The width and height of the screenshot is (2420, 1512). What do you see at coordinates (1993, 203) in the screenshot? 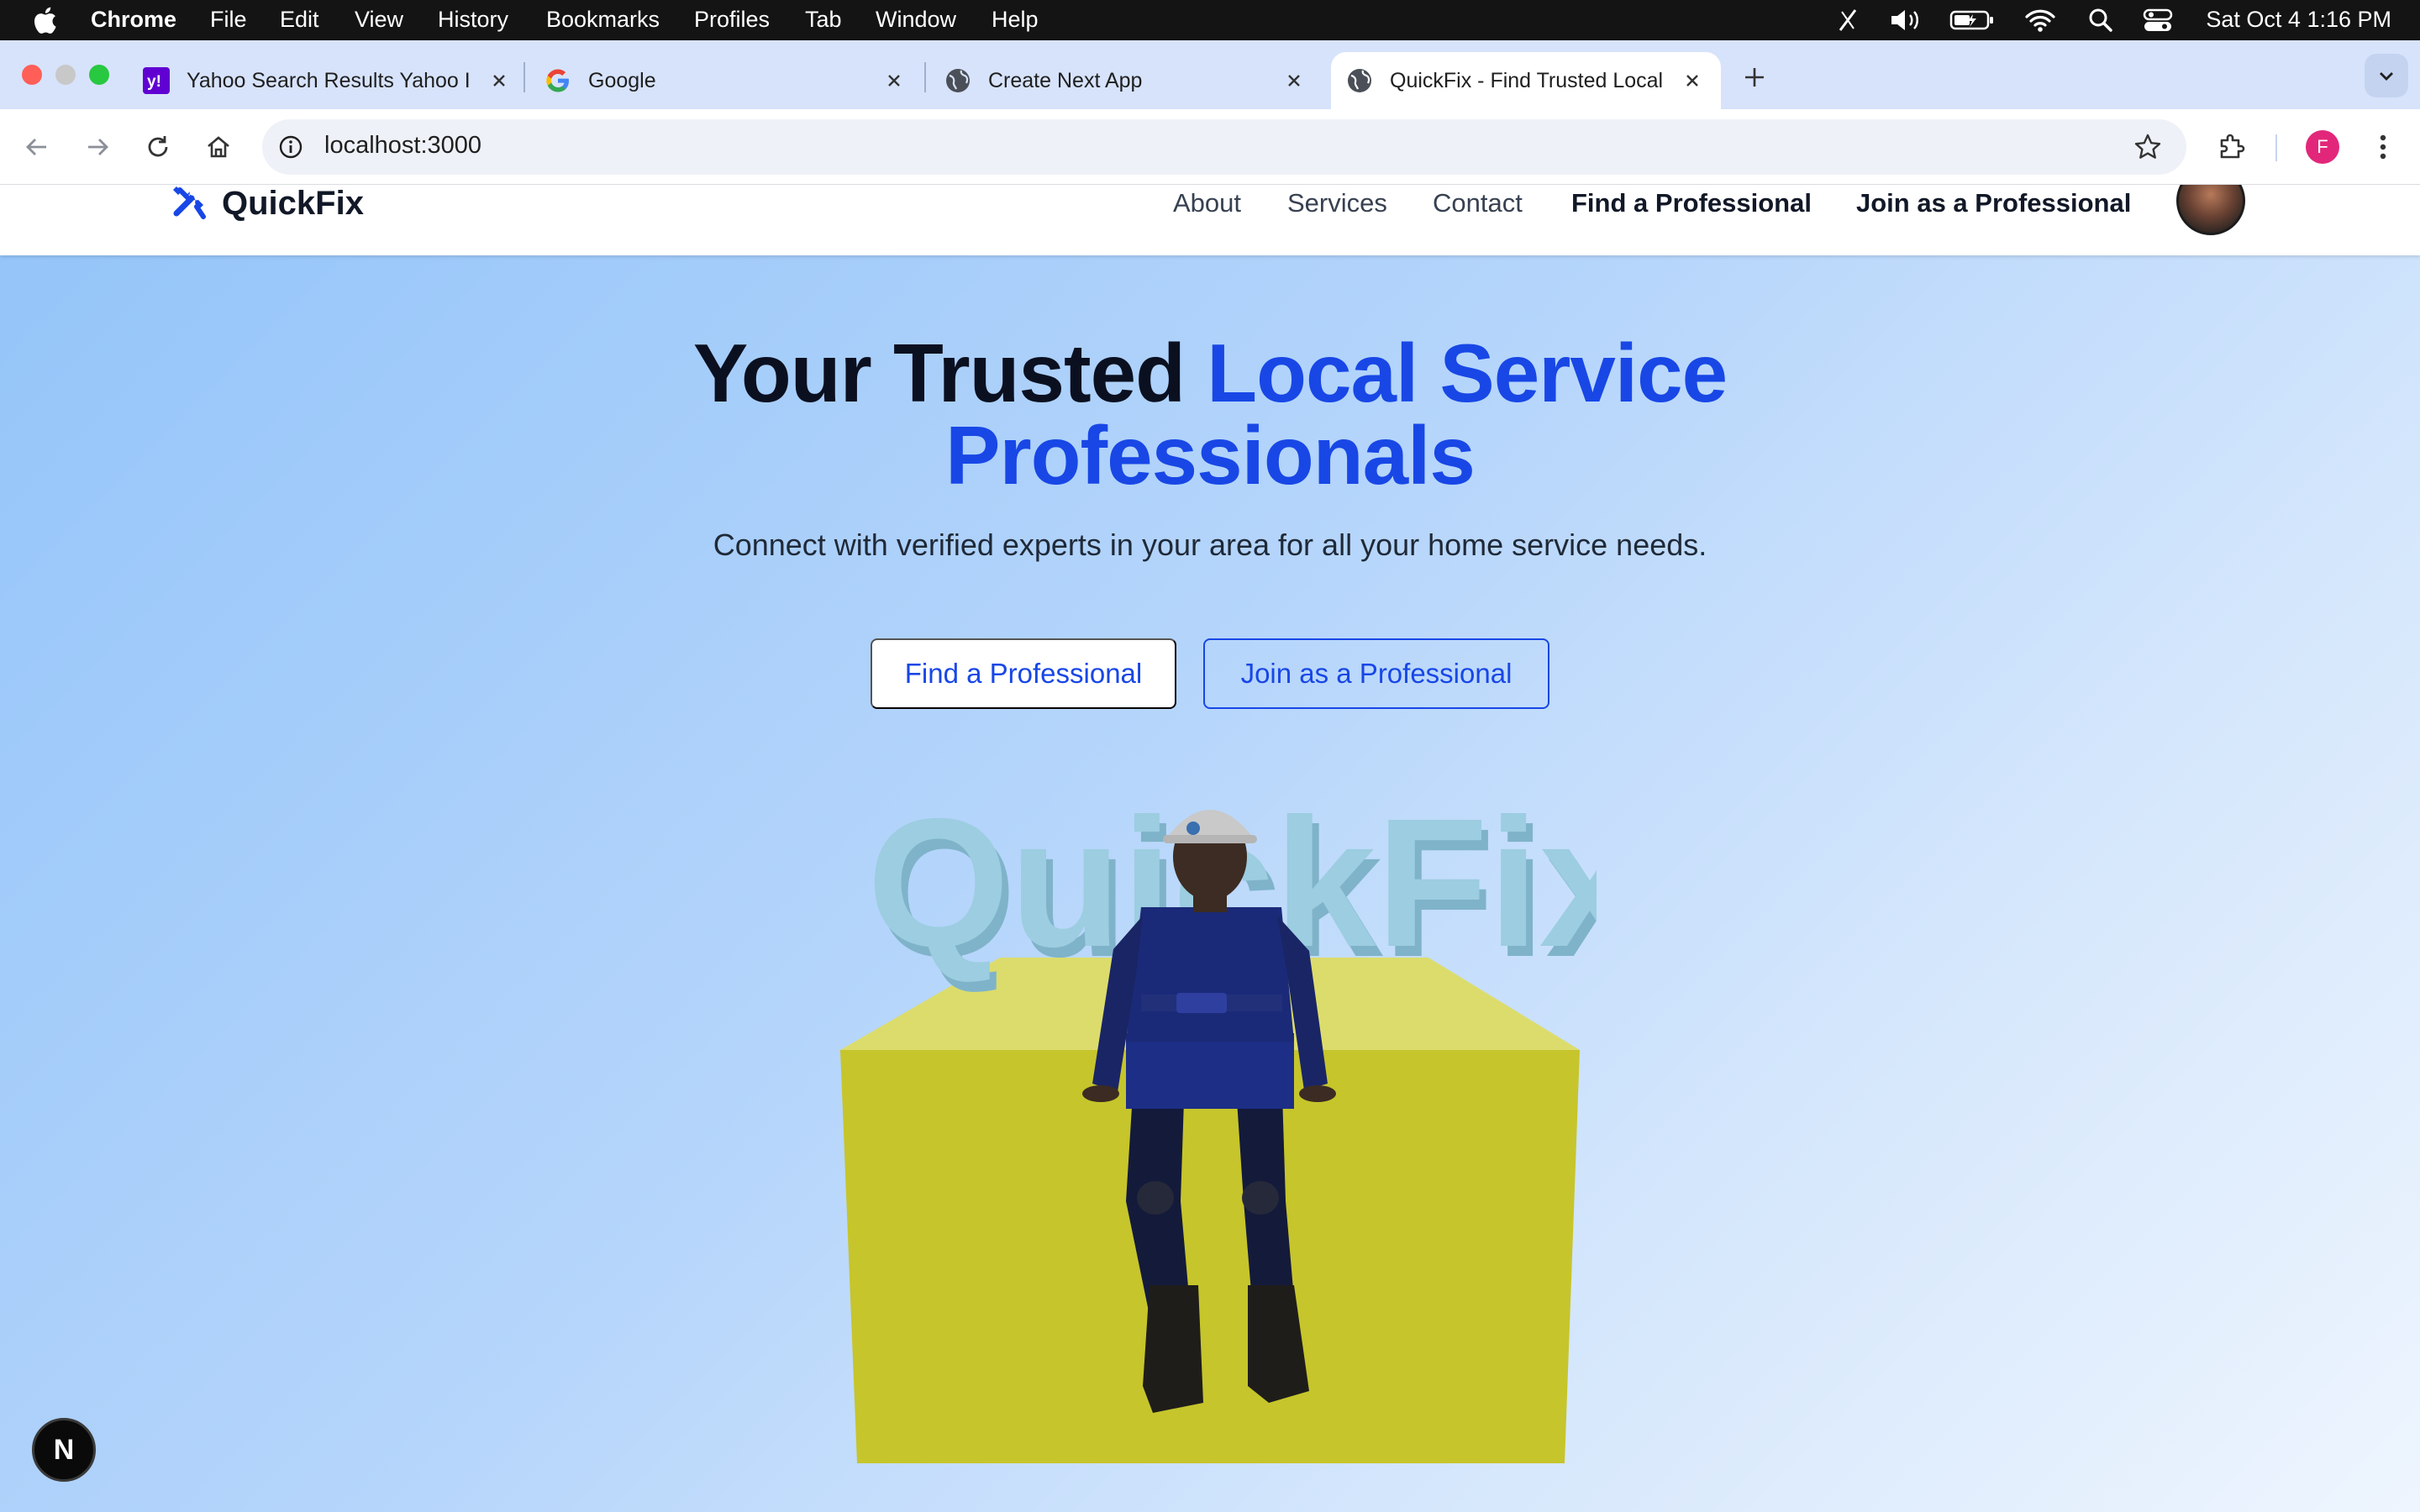
I see `nav-join-professional-link: Join as a Professional` at bounding box center [1993, 203].